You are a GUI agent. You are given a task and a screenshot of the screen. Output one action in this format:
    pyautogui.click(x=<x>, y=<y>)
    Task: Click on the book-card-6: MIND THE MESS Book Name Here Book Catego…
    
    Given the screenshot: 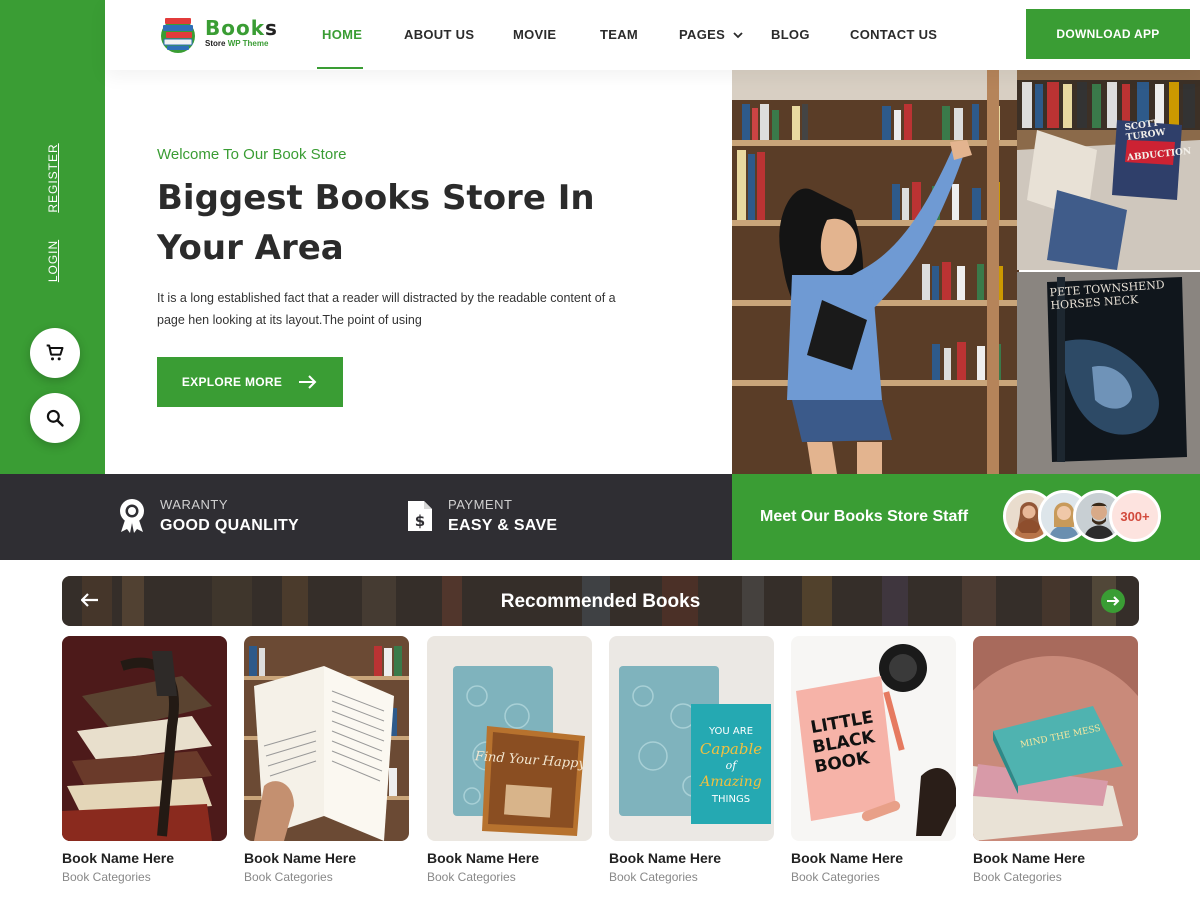 What is the action you would take?
    pyautogui.click(x=1055, y=760)
    